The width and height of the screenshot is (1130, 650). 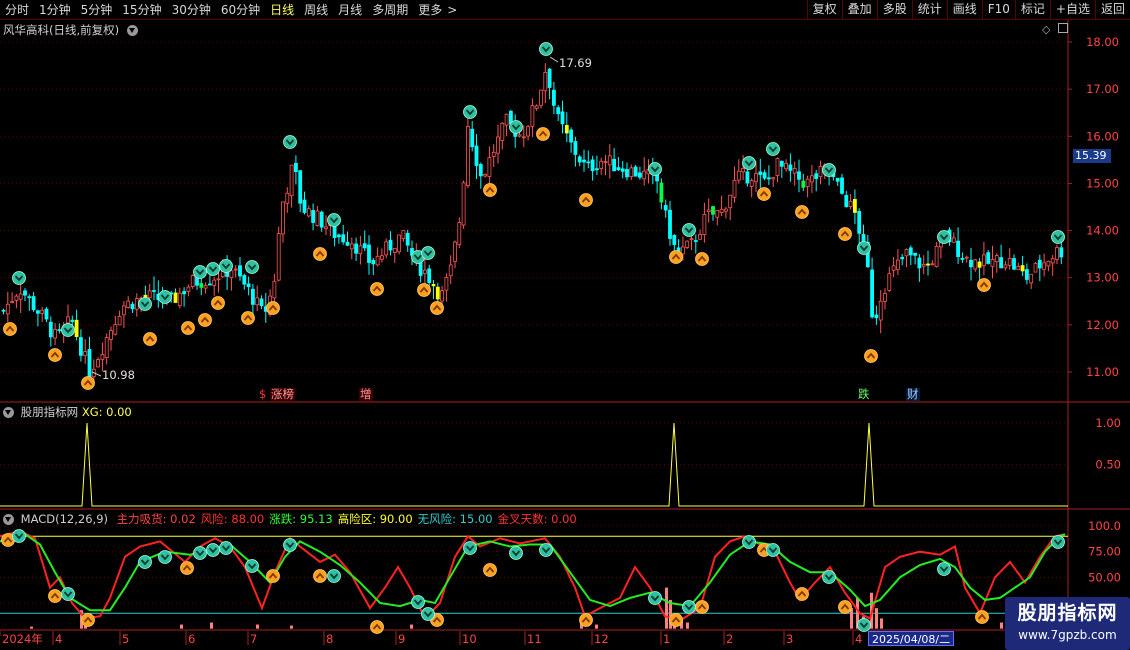 What do you see at coordinates (366, 394) in the screenshot?
I see `event-marker: 增` at bounding box center [366, 394].